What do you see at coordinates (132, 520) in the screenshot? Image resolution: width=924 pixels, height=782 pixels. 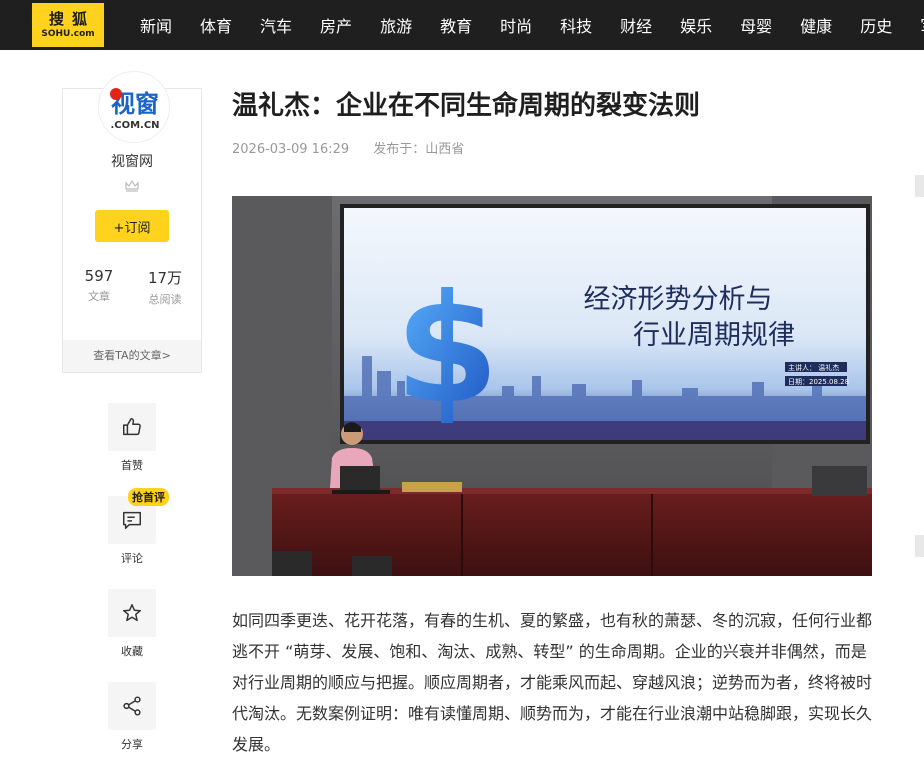 I see `comment-icon` at bounding box center [132, 520].